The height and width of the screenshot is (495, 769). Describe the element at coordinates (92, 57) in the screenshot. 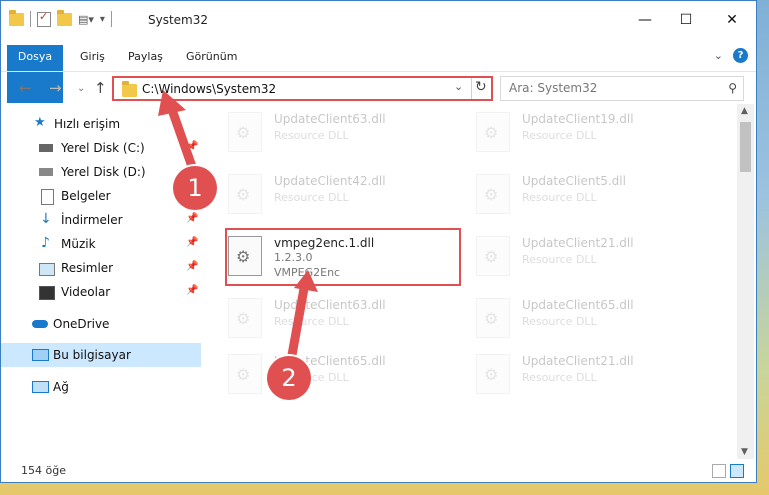

I see `tab-home: Giriş` at that location.